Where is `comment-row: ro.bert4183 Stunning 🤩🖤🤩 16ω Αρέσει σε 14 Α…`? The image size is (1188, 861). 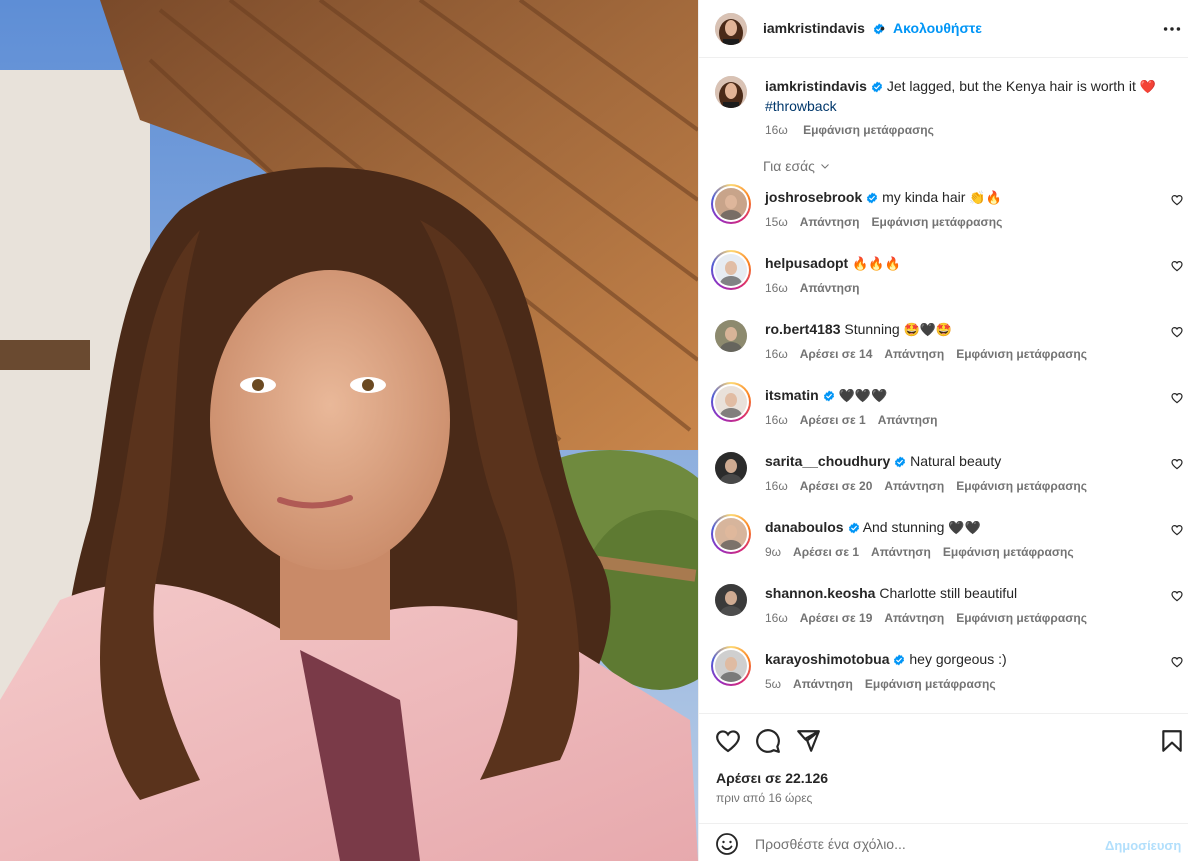 comment-row: ro.bert4183 Stunning 🤩🖤🤩 16ω Αρέσει σε 14 Α… is located at coordinates (951, 347).